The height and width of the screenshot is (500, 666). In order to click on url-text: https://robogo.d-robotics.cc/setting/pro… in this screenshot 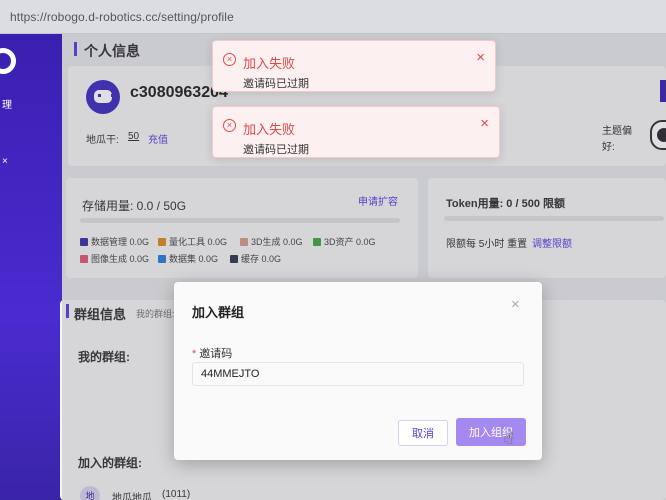, I will do `click(122, 17)`.